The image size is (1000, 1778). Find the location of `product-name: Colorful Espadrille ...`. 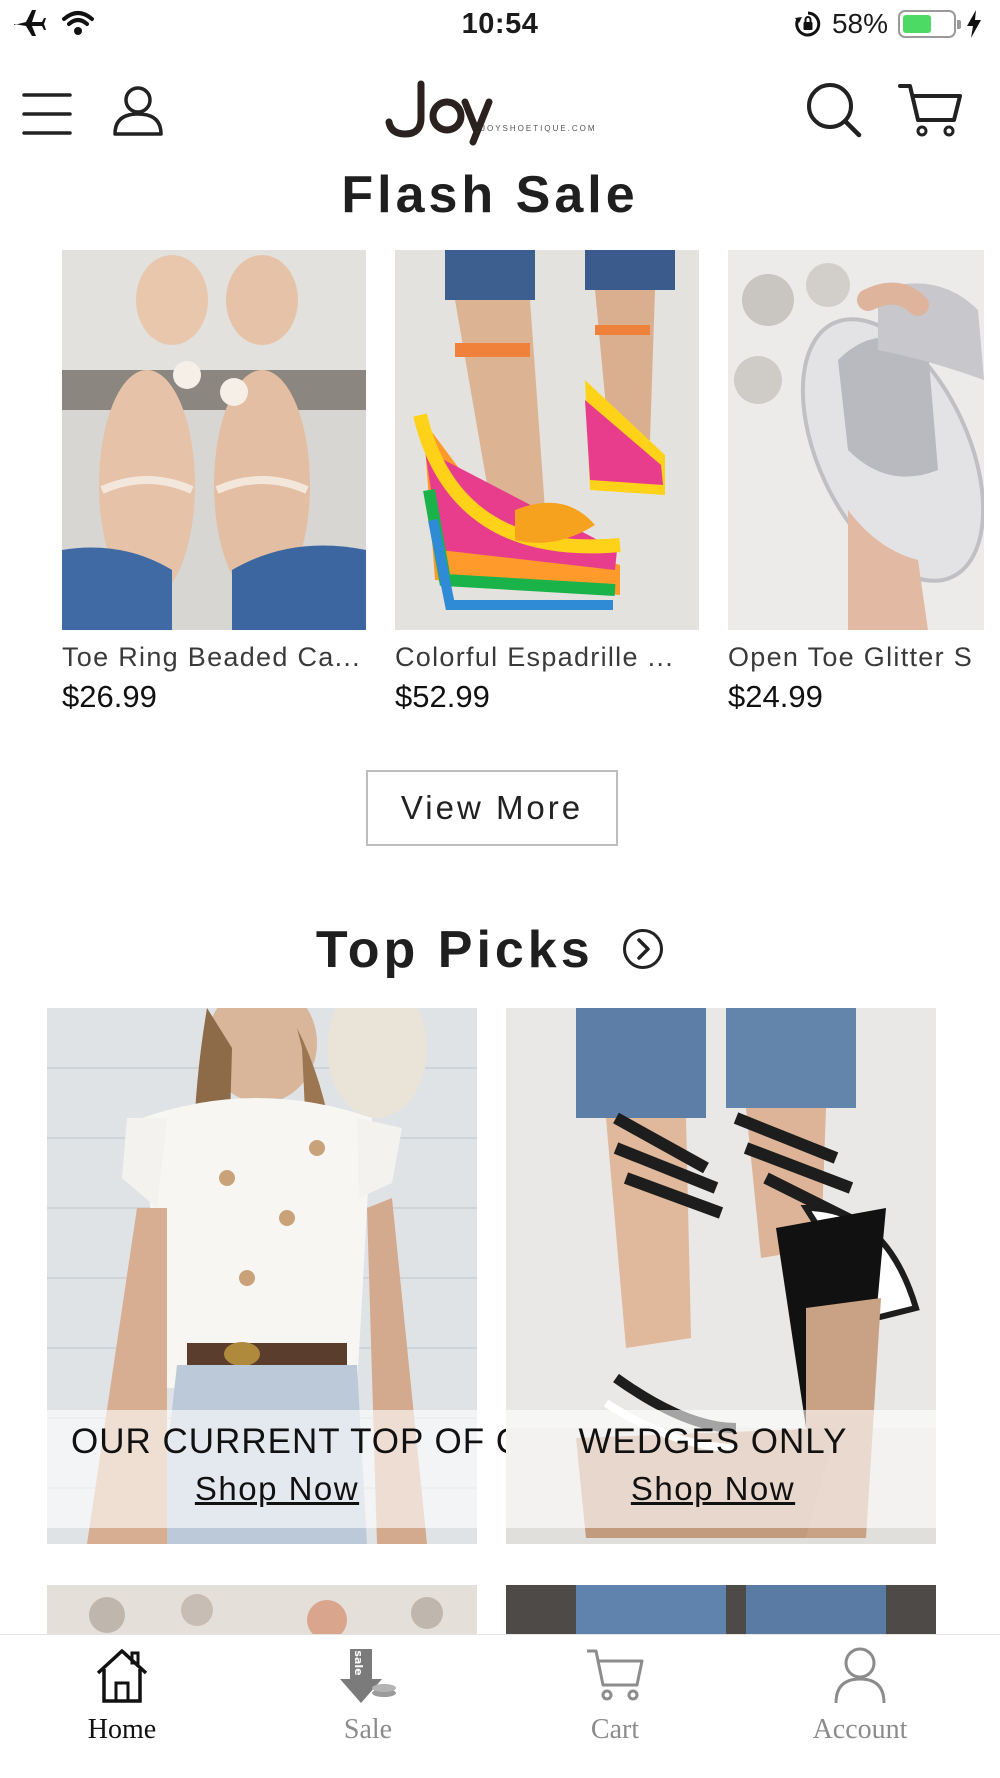

product-name: Colorful Espadrille ... is located at coordinates (547, 657).